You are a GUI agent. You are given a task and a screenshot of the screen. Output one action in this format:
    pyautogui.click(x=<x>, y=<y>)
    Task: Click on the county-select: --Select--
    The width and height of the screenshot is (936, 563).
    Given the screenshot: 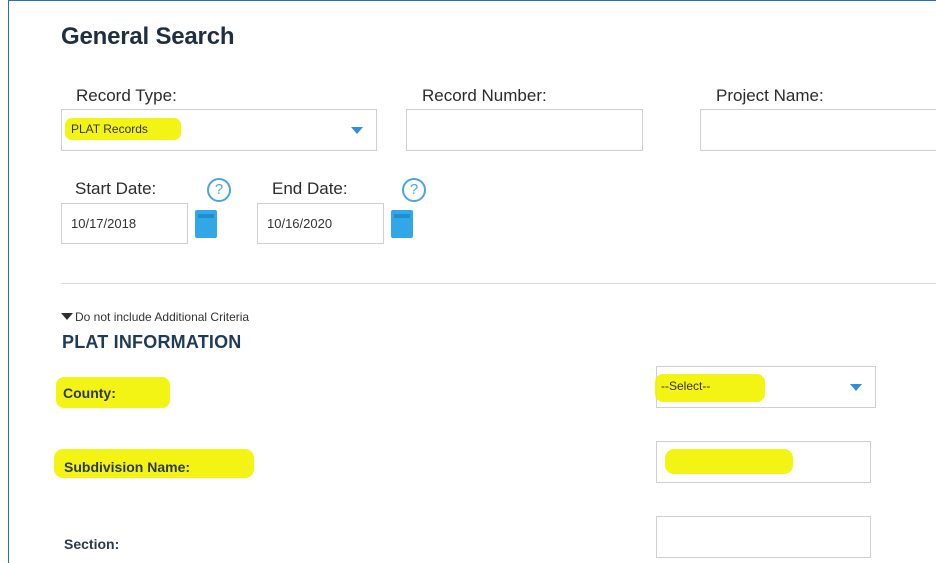 What is the action you would take?
    pyautogui.click(x=765, y=387)
    